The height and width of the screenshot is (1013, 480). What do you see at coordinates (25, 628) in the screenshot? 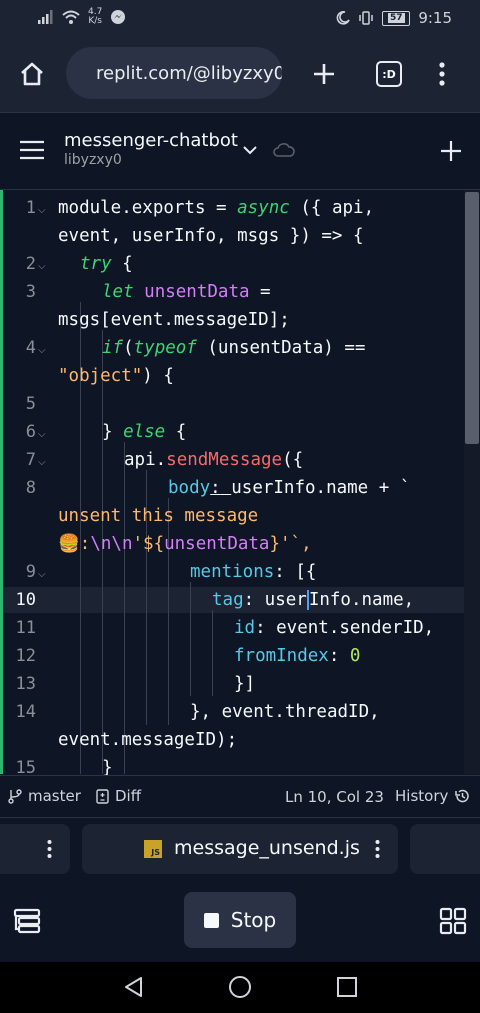
I see `line-number: 11` at bounding box center [25, 628].